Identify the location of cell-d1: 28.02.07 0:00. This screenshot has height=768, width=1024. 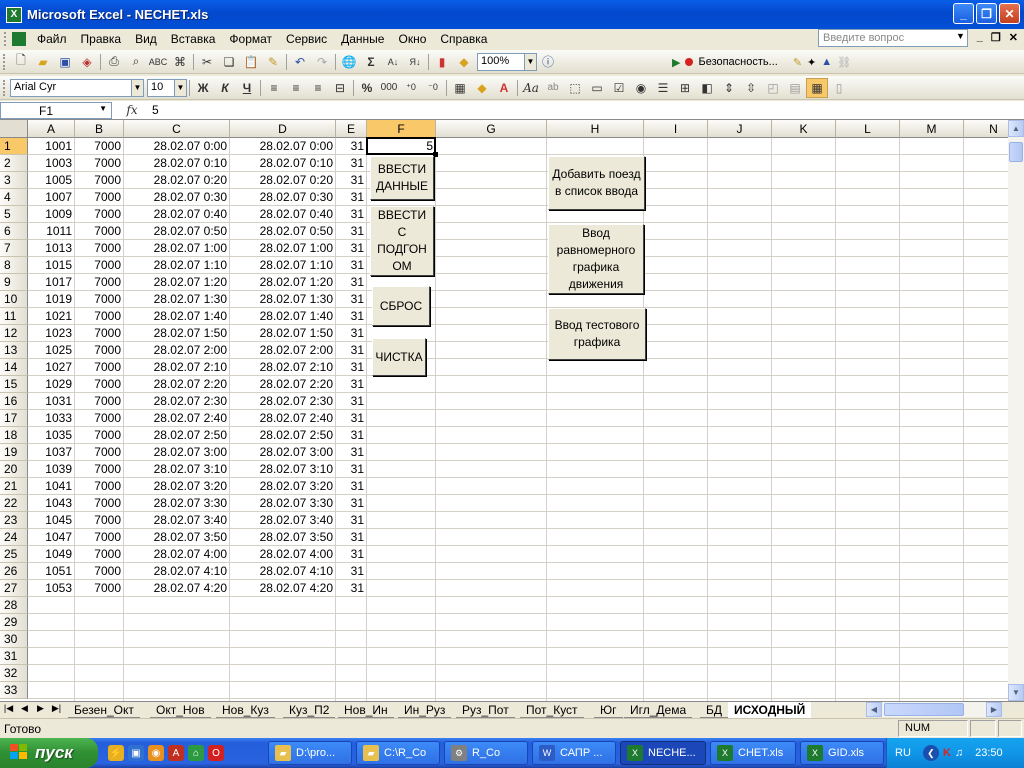
(282, 146).